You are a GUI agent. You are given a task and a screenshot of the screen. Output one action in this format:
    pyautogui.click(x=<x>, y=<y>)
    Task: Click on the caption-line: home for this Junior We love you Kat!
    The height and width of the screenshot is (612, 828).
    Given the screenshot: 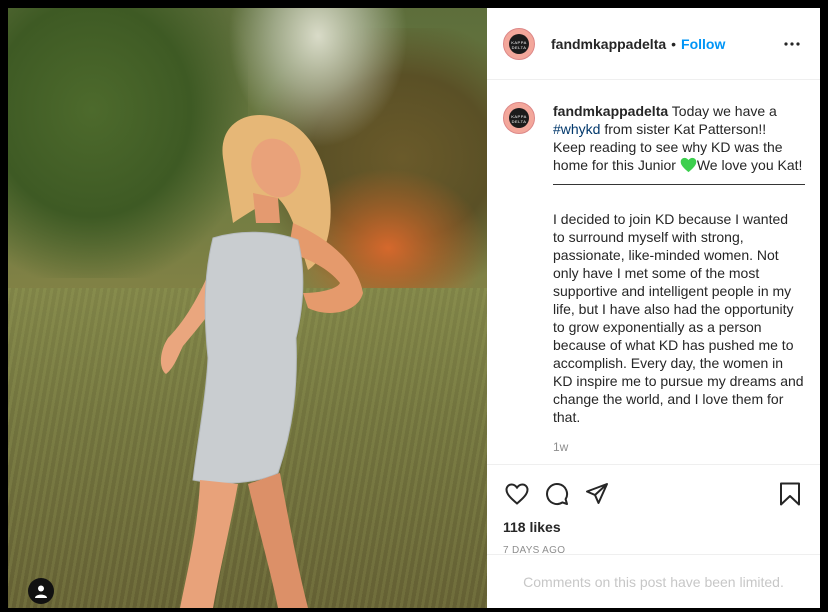 What is the action you would take?
    pyautogui.click(x=679, y=165)
    